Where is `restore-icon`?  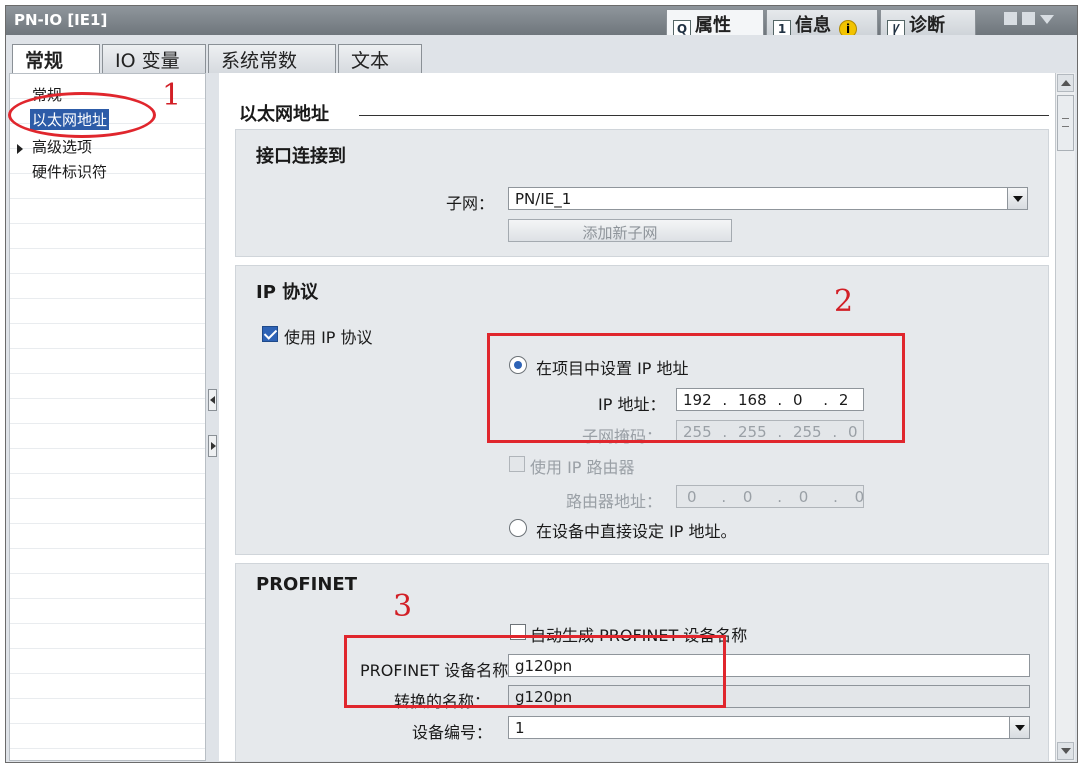 restore-icon is located at coordinates (1010, 18).